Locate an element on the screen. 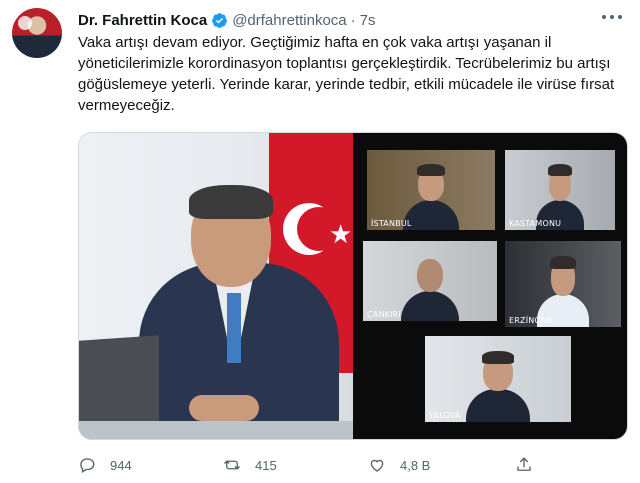  tweet-header: Dr. Fahrettin Koca @drfahrettinkoca · 7s is located at coordinates (227, 20).